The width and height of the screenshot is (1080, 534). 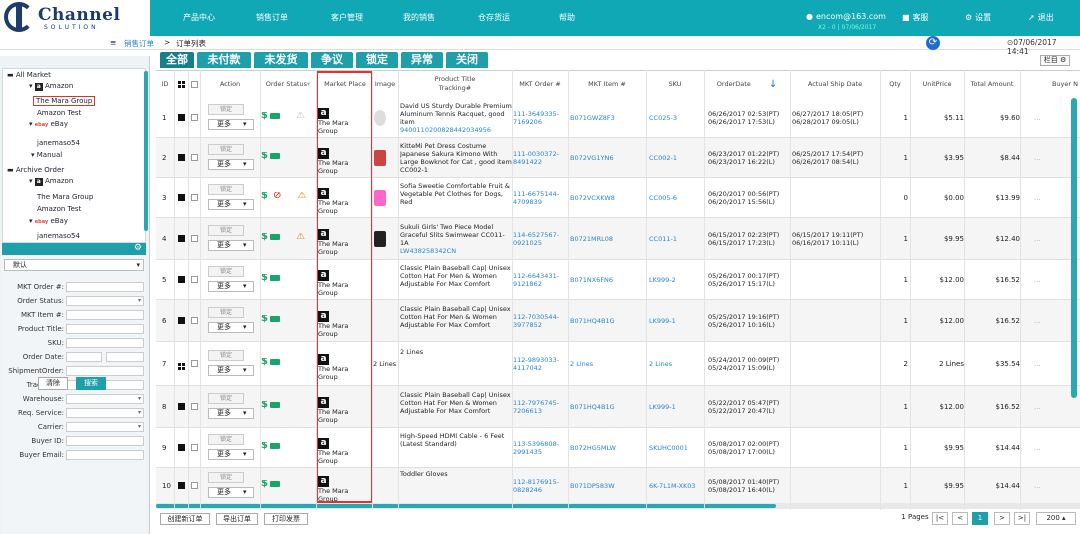 I want to click on tab-unpaid: 未付款, so click(x=224, y=60).